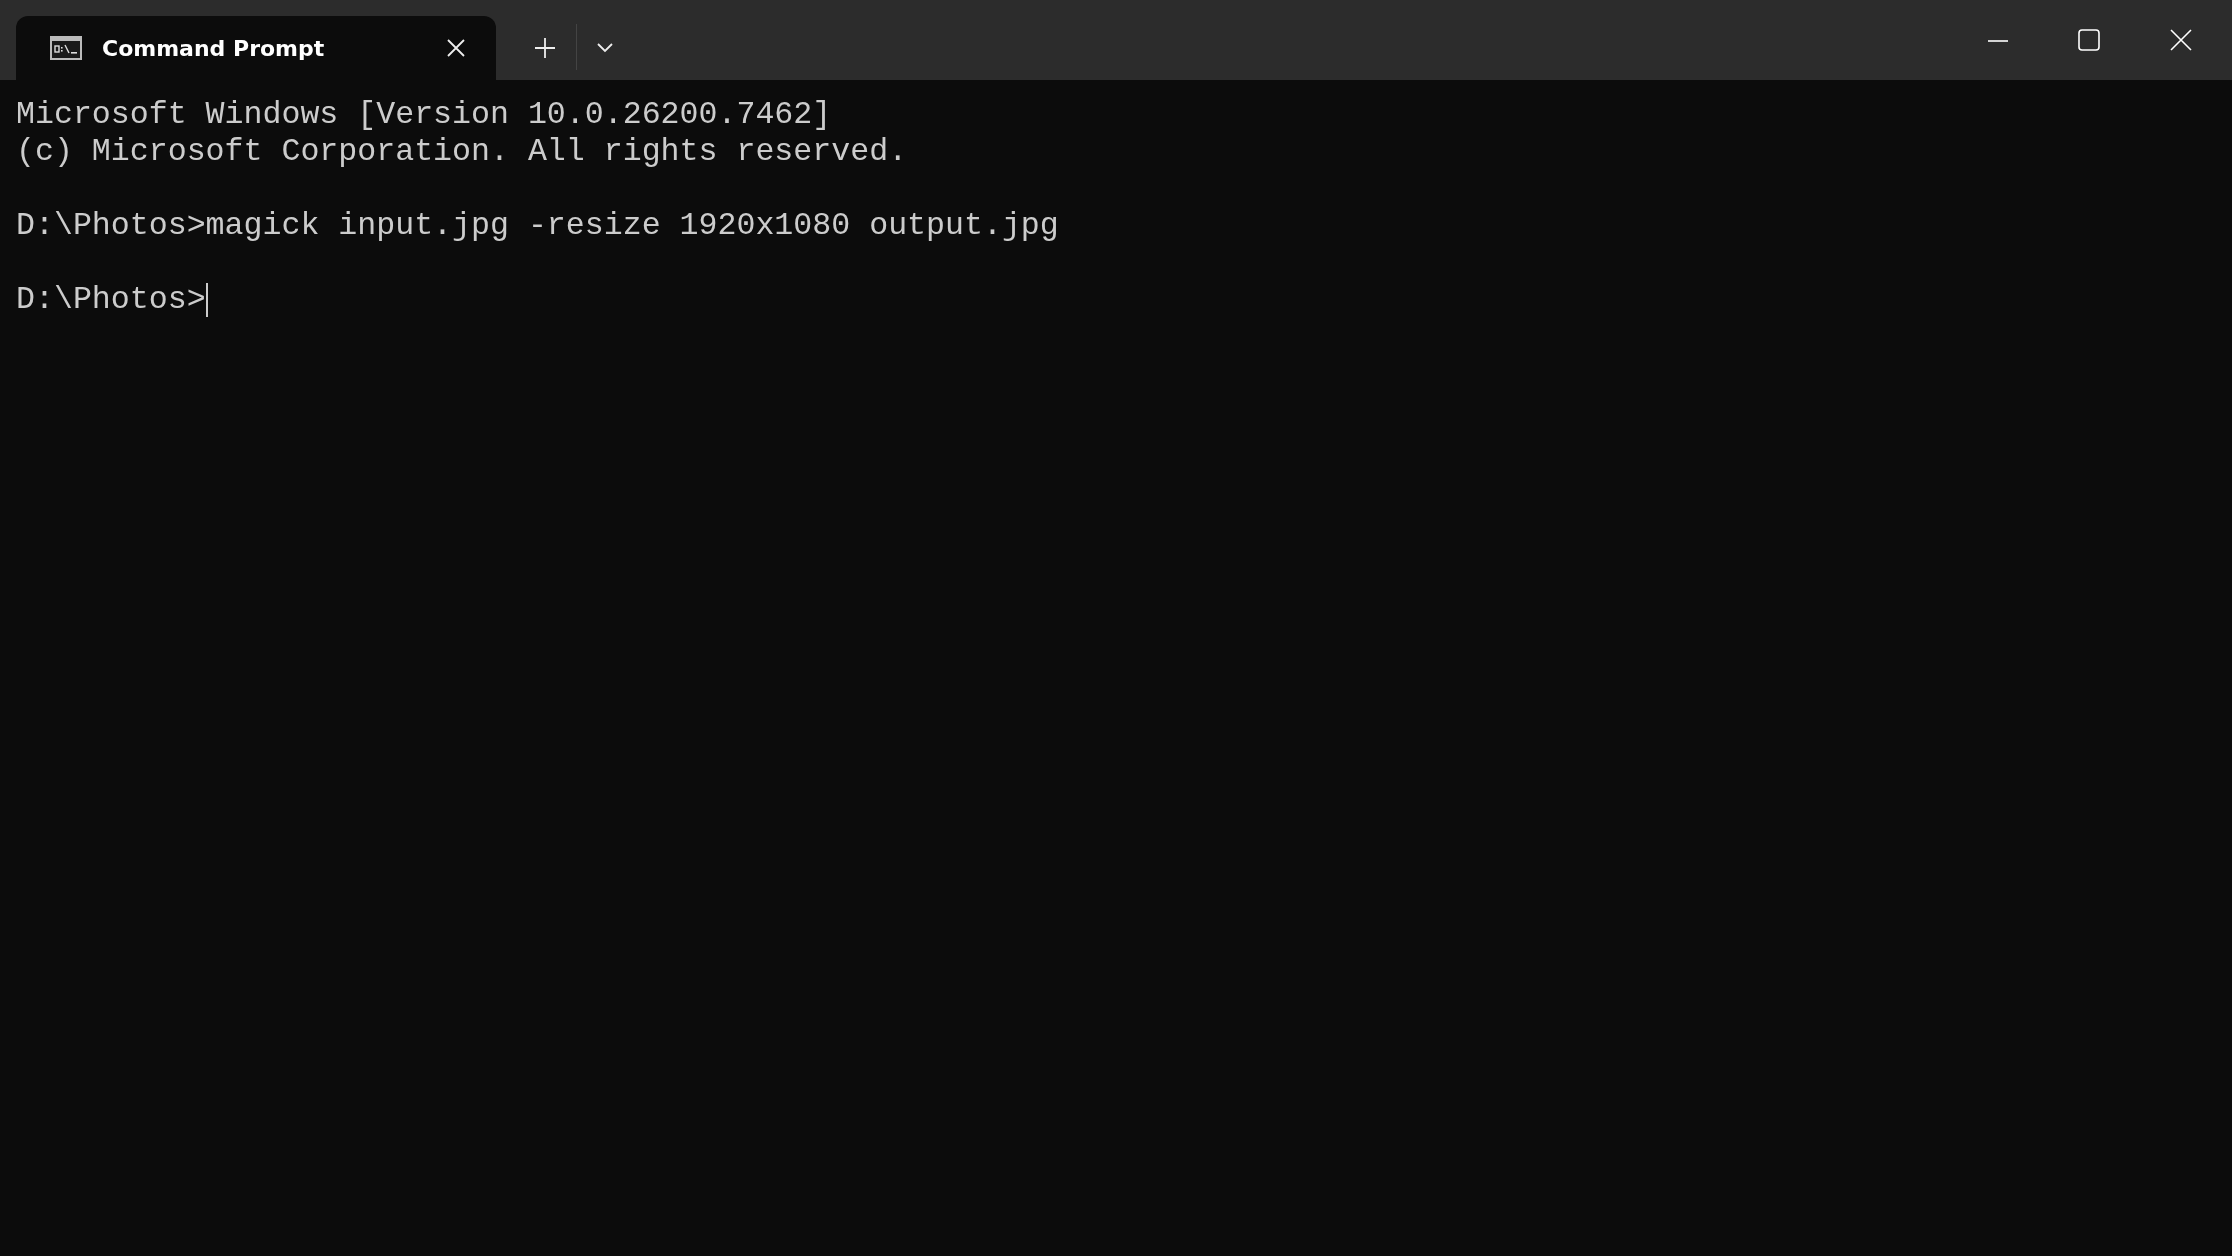 The image size is (2232, 1256). Describe the element at coordinates (545, 48) in the screenshot. I see `new-tab-icon` at that location.